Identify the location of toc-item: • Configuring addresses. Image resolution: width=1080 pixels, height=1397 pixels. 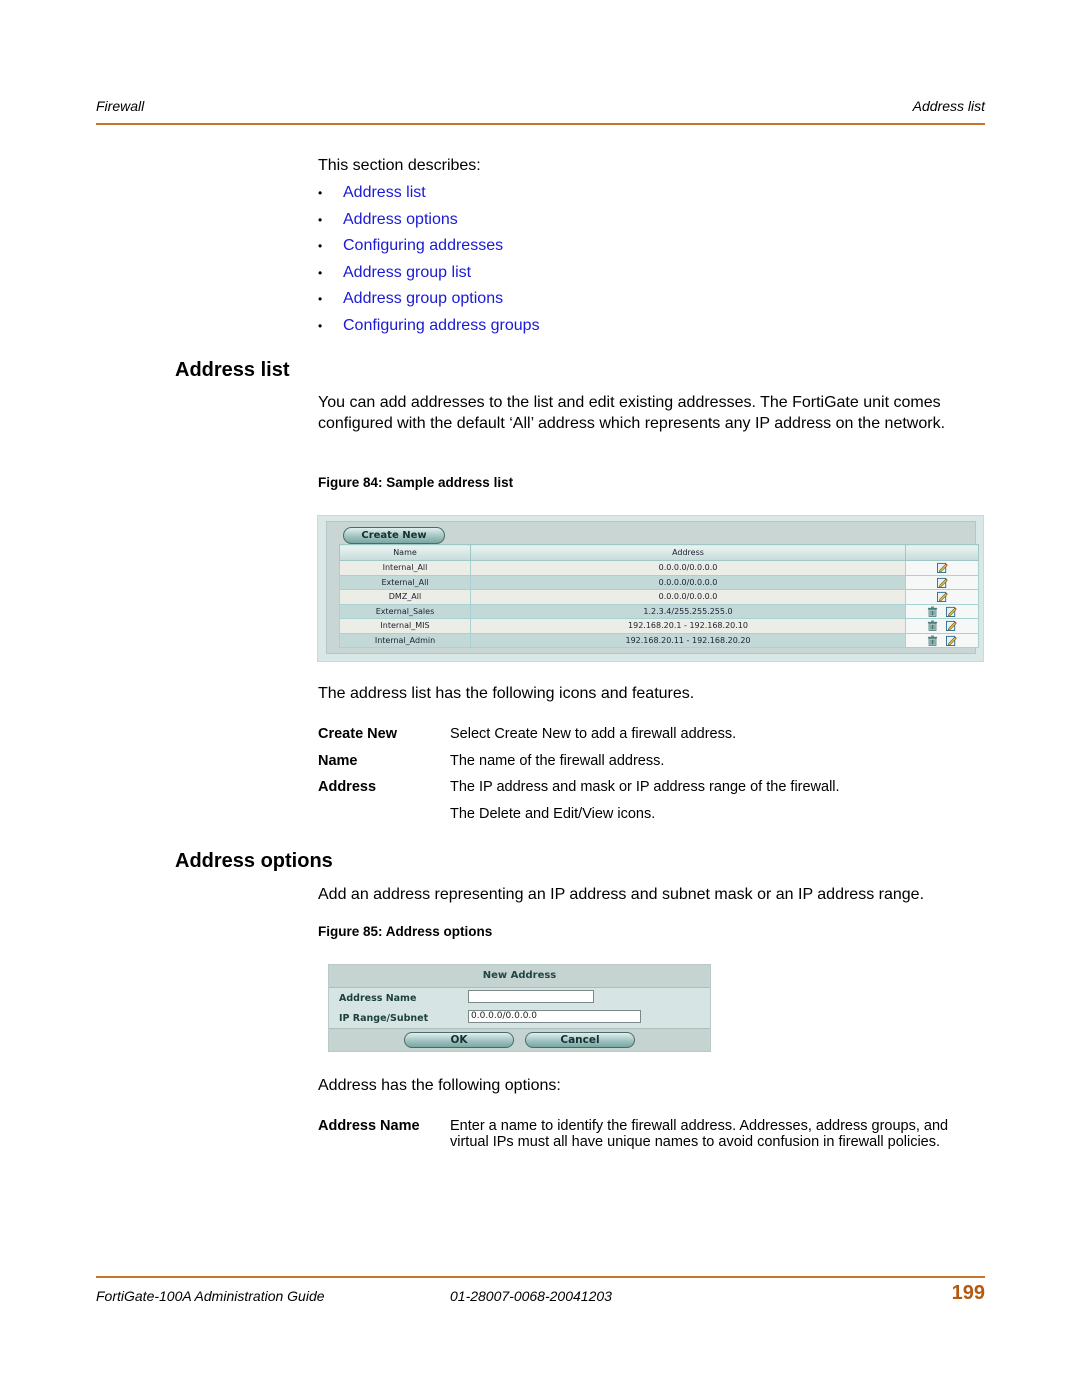
(429, 246).